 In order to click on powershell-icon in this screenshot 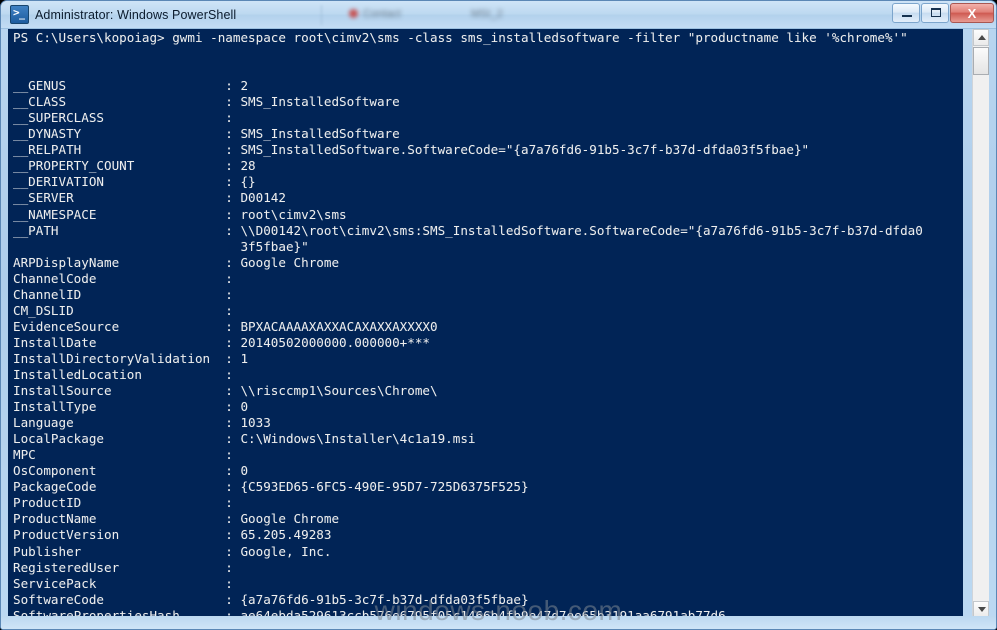, I will do `click(19, 14)`.